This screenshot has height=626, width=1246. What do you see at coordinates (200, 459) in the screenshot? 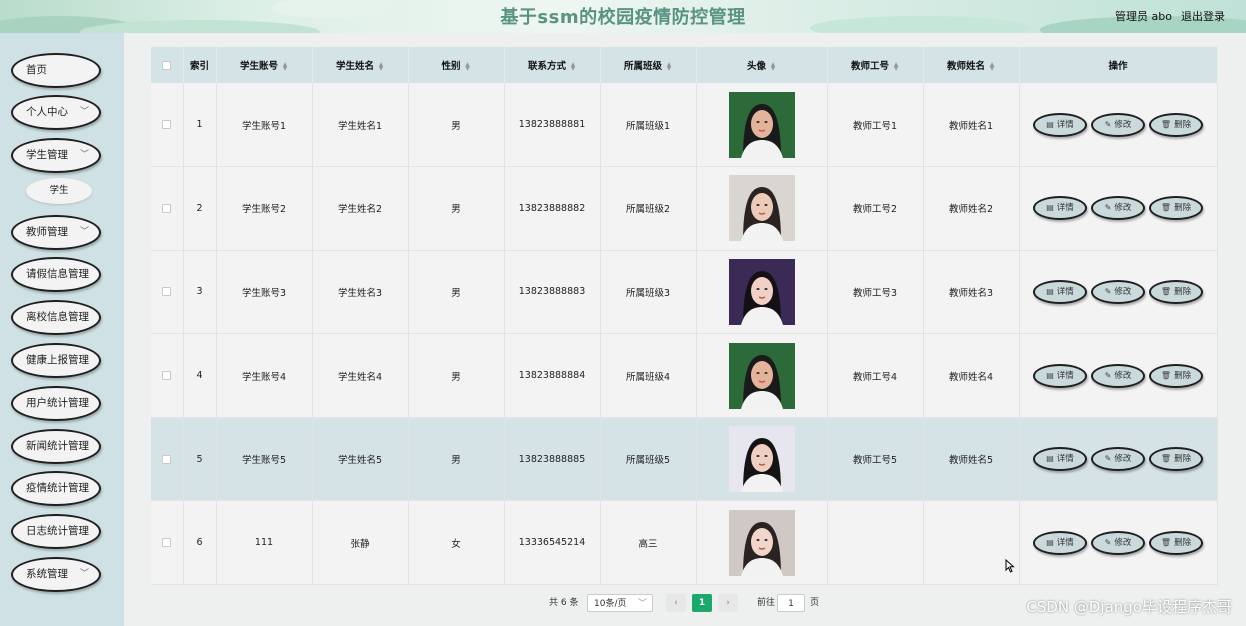
I see `cell-index: 5` at bounding box center [200, 459].